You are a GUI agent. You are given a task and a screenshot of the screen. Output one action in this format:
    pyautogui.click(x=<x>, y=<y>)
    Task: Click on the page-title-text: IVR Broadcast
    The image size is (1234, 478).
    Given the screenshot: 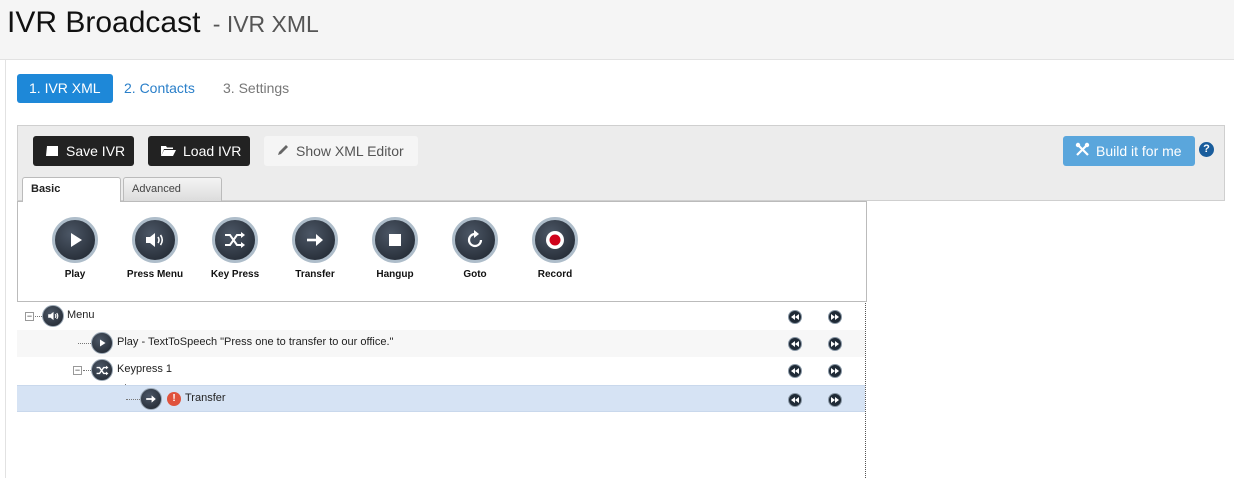 What is the action you would take?
    pyautogui.click(x=104, y=22)
    